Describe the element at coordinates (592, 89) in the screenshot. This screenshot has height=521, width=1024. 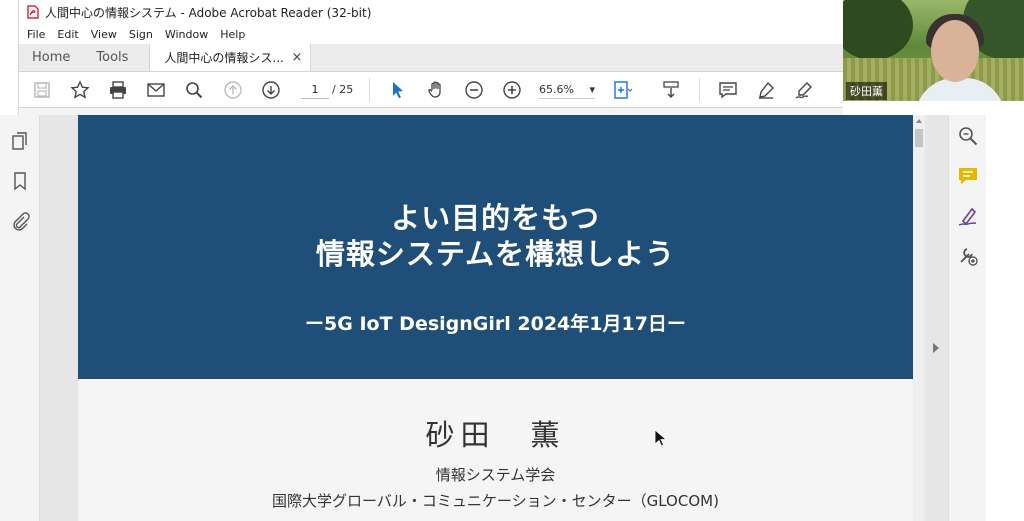
I see `chevron-down-icon: ▾` at that location.